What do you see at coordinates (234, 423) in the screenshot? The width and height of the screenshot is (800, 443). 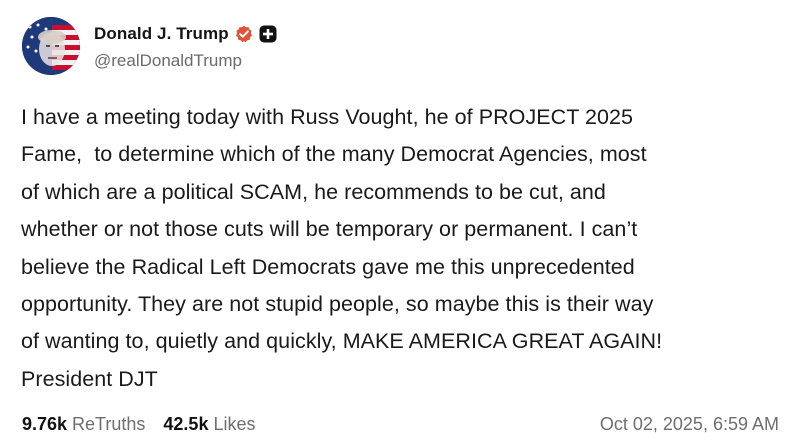 I see `likes-label: Likes` at bounding box center [234, 423].